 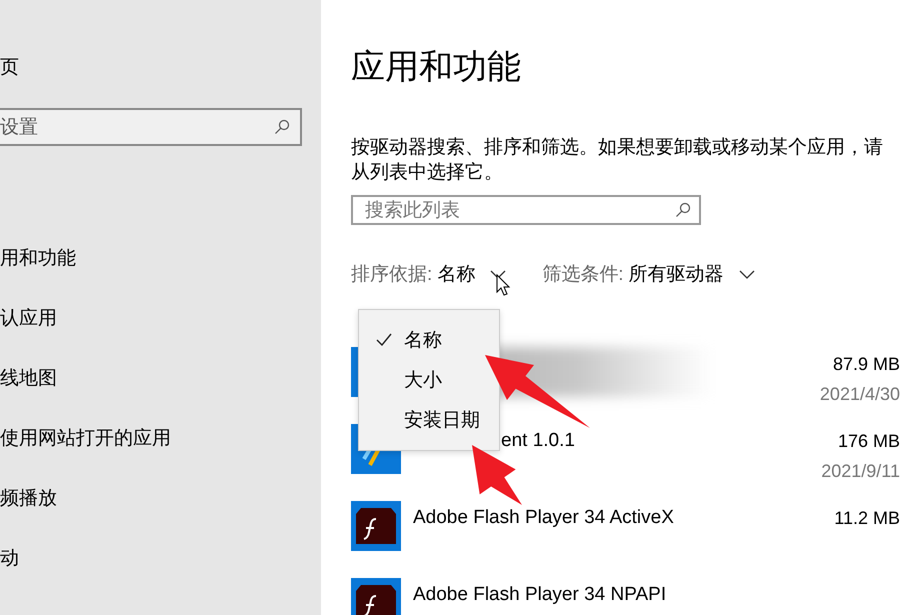 I want to click on sidebar-item: 认应用, so click(x=160, y=319).